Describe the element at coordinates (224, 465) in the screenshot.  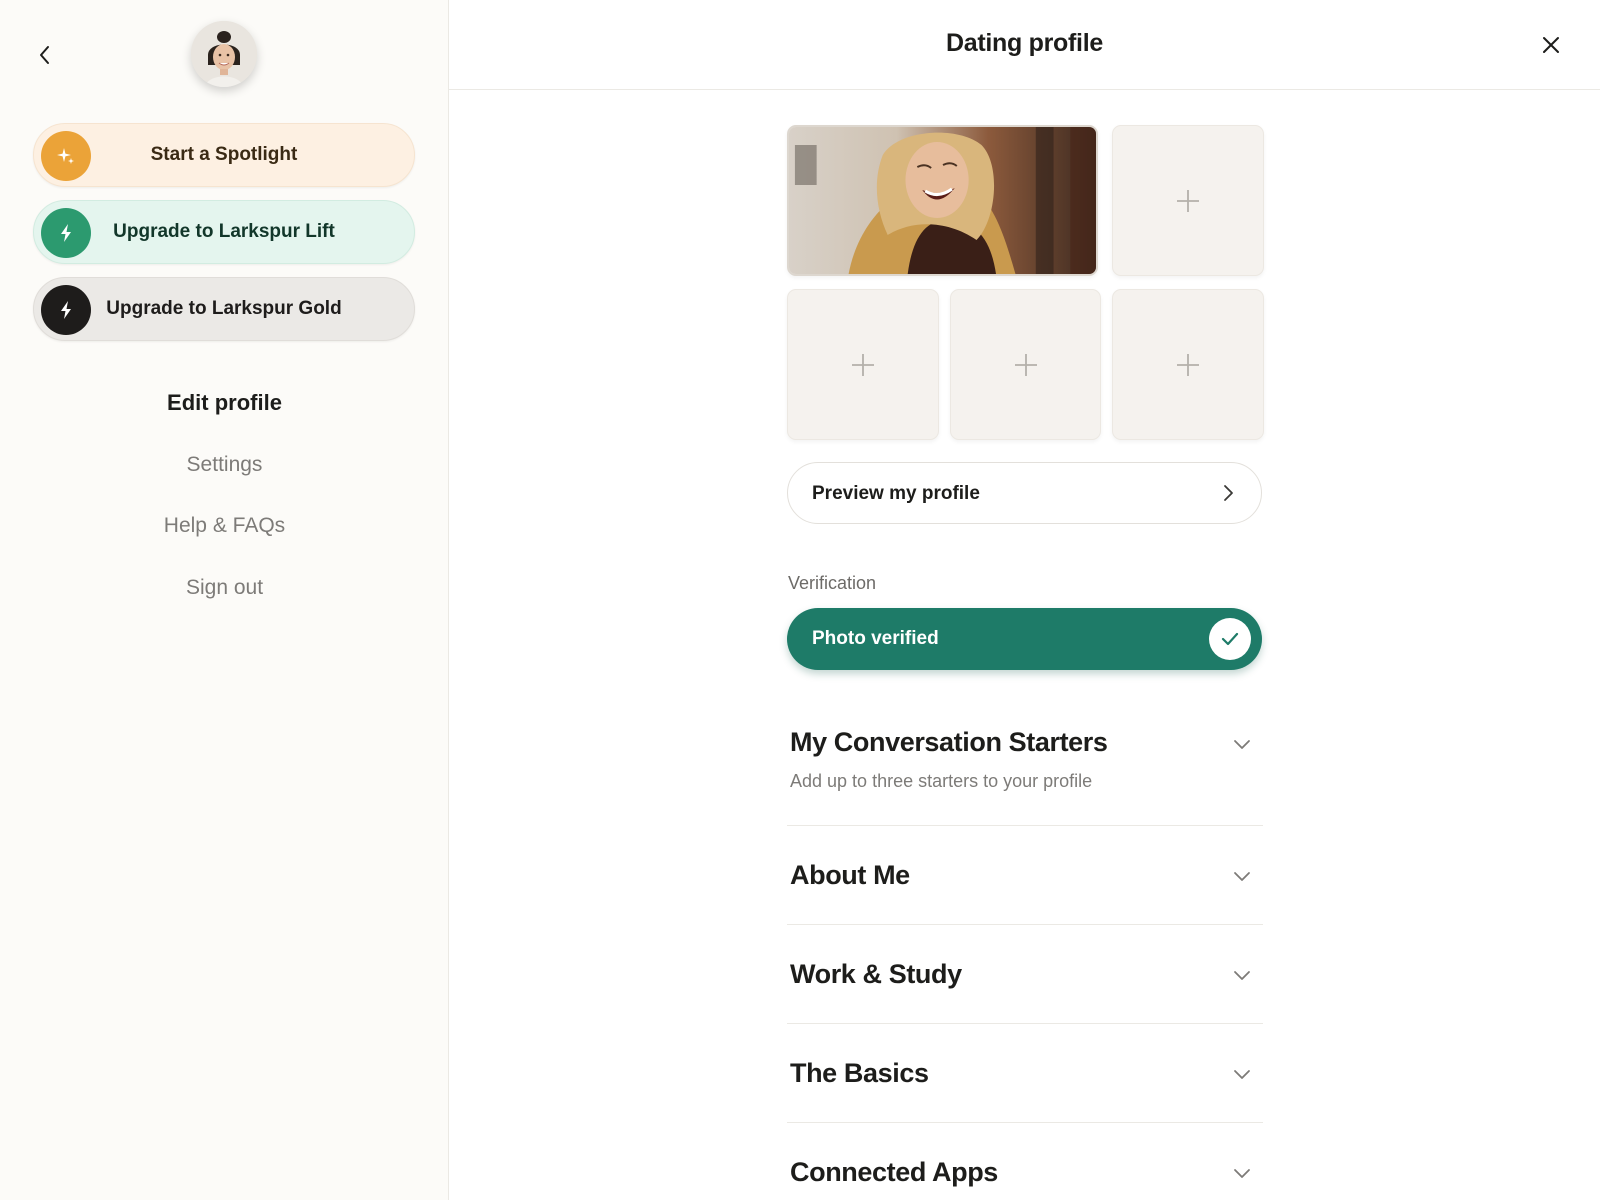
I see `nav-settings: Settings` at that location.